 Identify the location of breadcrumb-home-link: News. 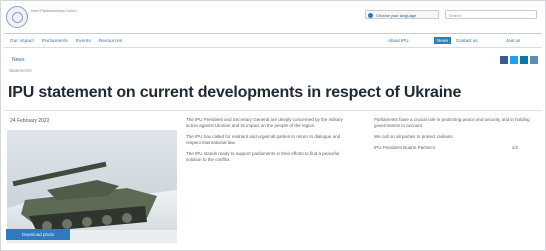
(18, 60).